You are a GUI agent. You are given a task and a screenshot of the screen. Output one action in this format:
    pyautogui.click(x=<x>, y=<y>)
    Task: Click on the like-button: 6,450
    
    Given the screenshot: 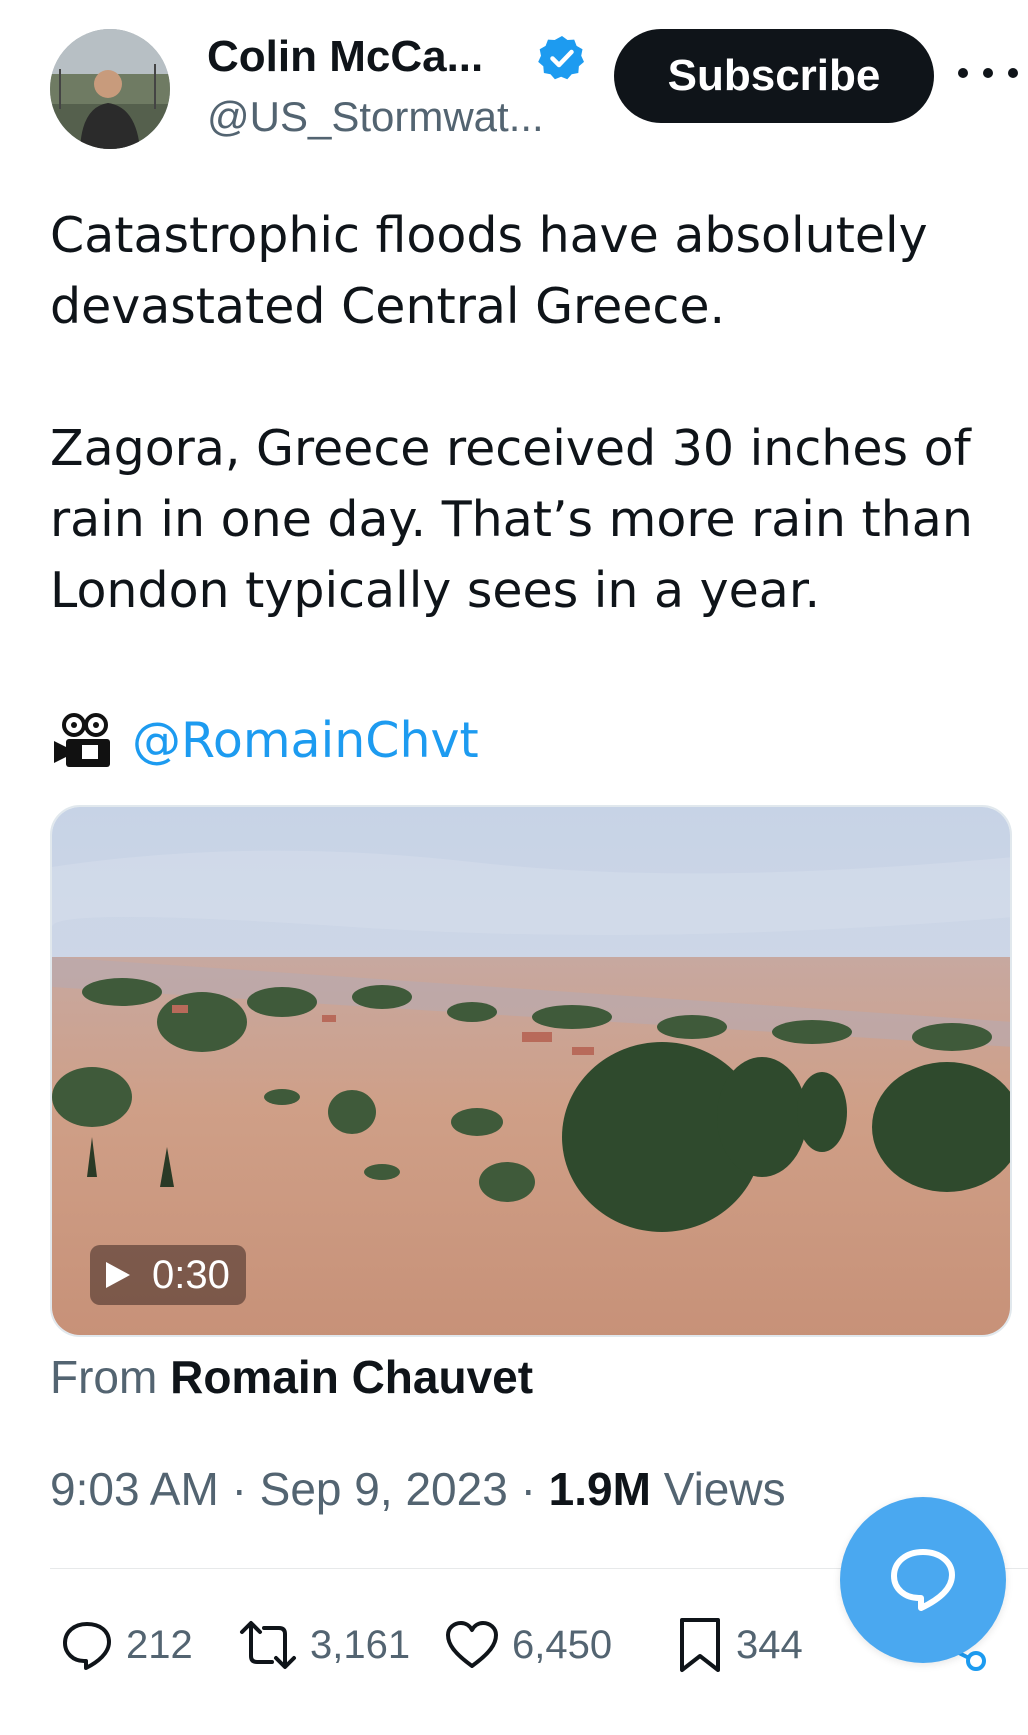 What is the action you would take?
    pyautogui.click(x=528, y=1645)
    